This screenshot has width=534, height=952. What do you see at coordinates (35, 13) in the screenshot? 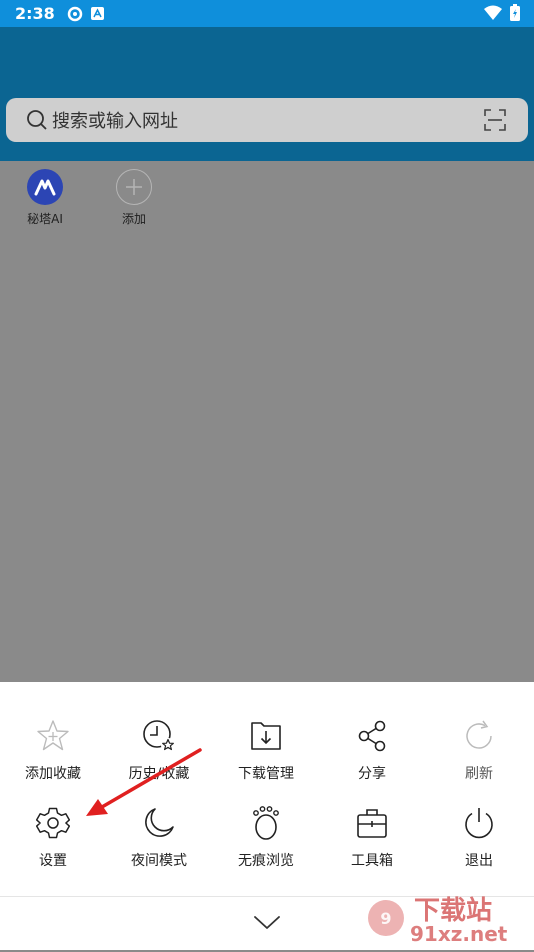
I see `status-time: 2:38` at bounding box center [35, 13].